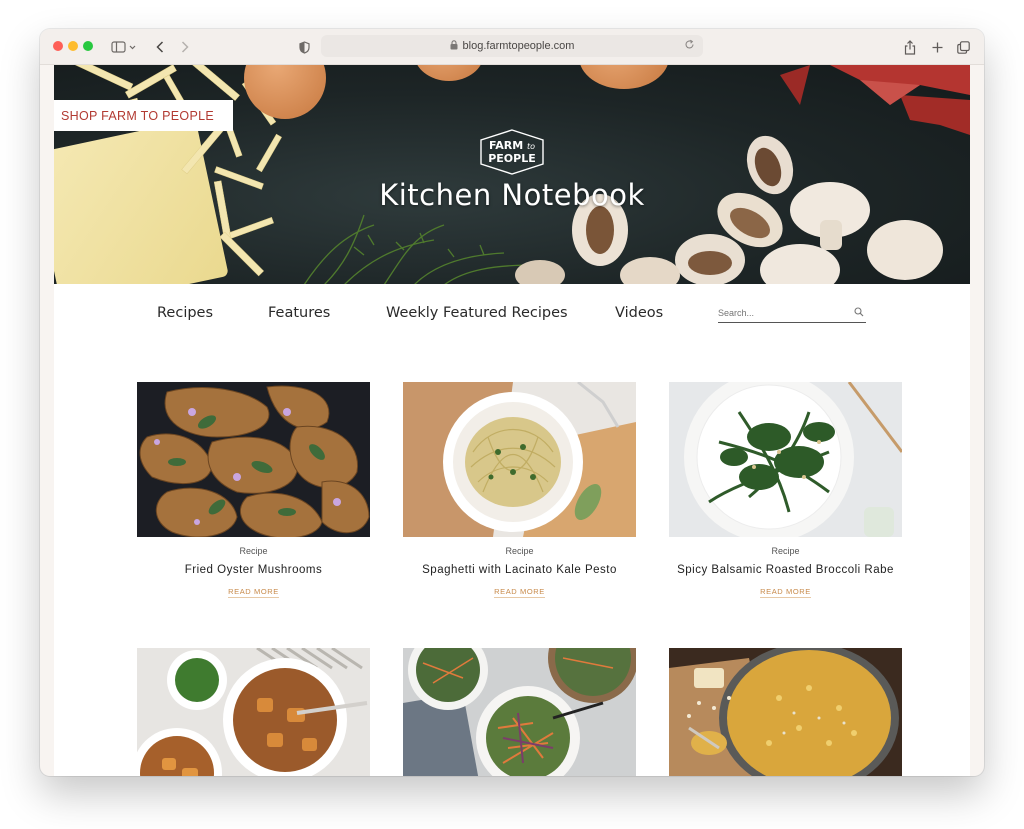 This screenshot has width=1024, height=829. I want to click on privacy-shield-icon, so click(304, 47).